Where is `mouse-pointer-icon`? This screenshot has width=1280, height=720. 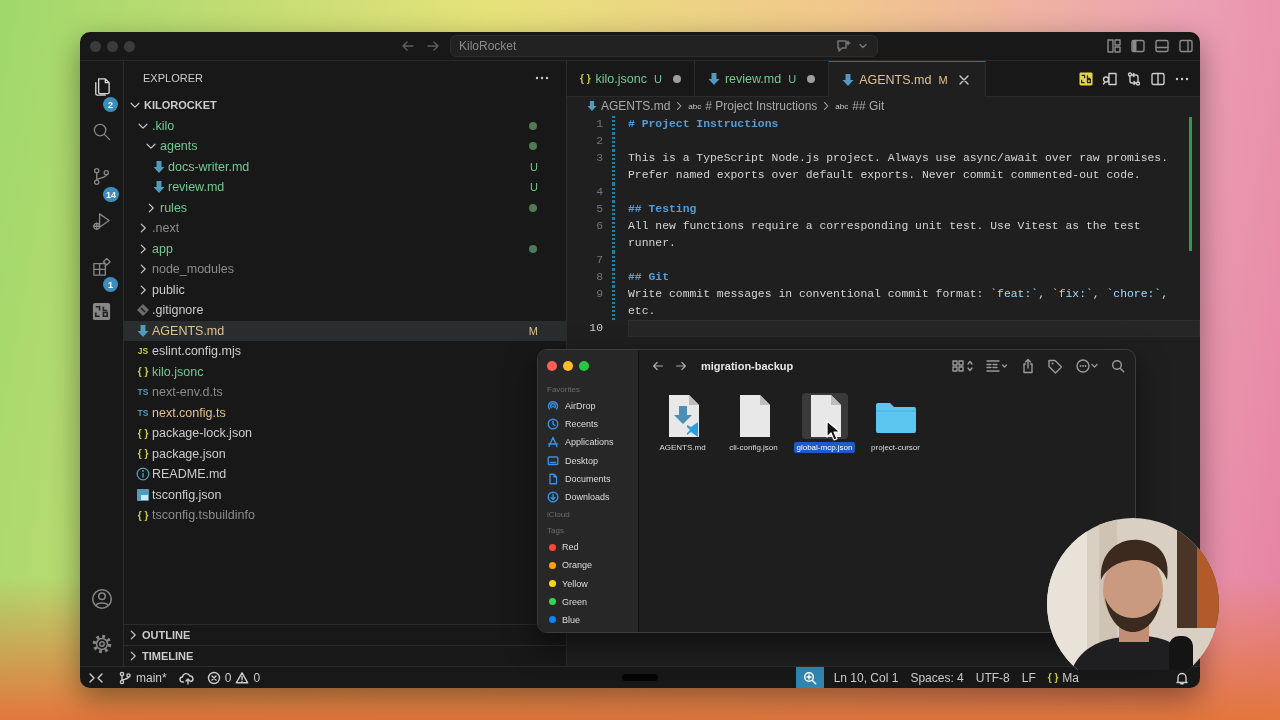
mouse-pointer-icon is located at coordinates (833, 430).